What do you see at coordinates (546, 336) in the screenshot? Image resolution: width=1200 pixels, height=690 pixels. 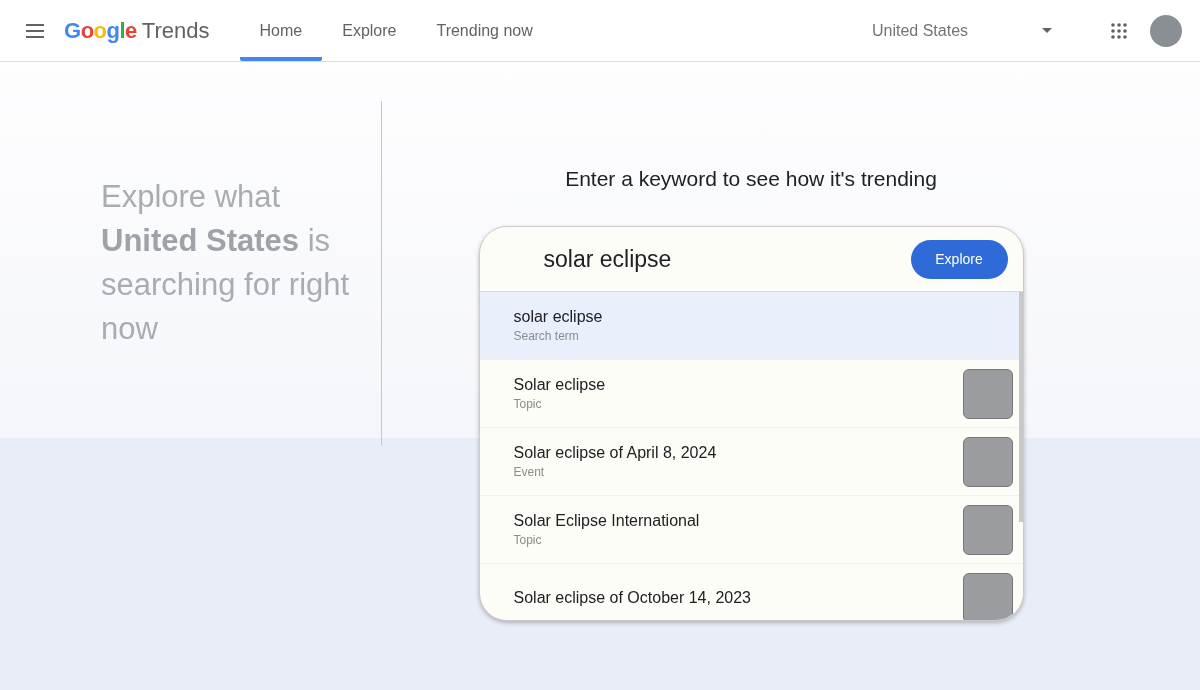 I see `suggestion-type: Search term` at bounding box center [546, 336].